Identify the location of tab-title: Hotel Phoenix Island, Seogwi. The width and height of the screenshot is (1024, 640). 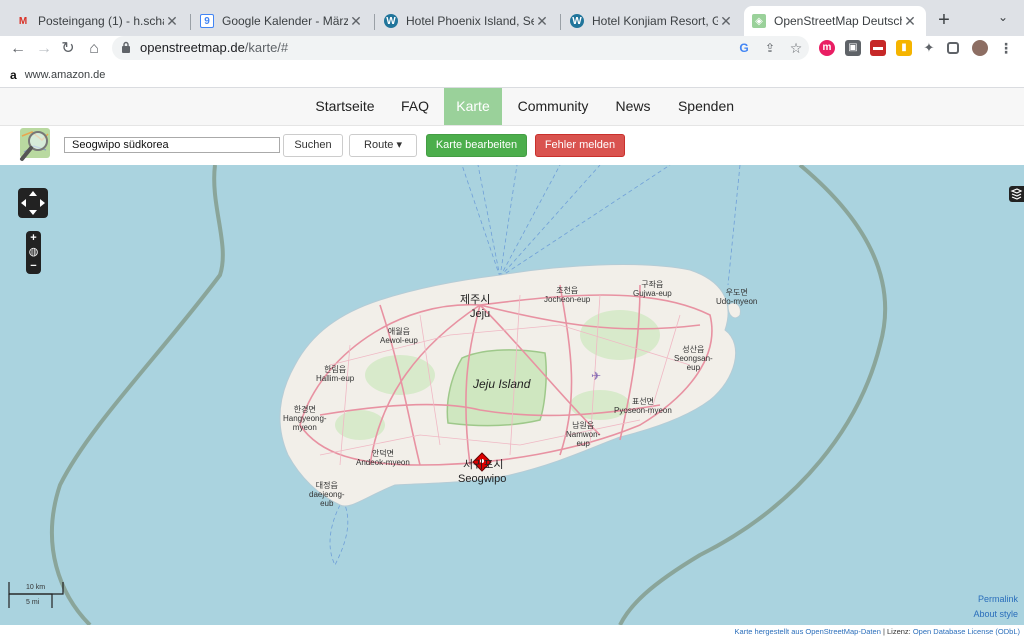
(470, 21).